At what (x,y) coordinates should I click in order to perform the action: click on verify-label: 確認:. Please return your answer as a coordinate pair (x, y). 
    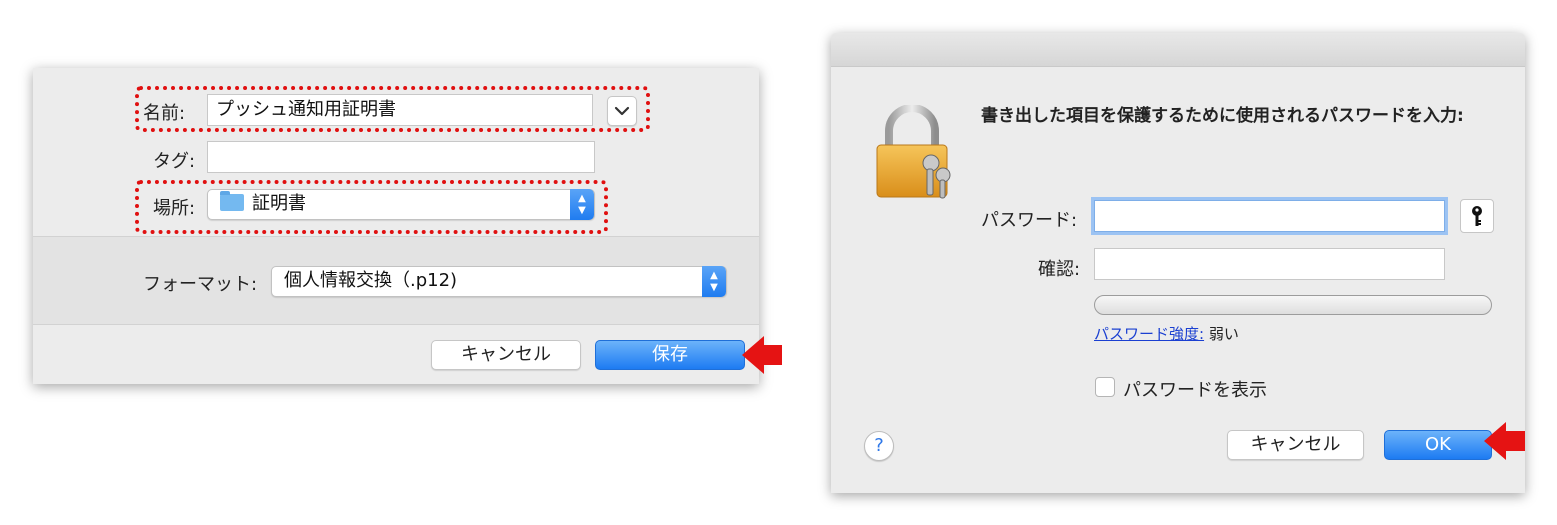
    Looking at the image, I should click on (1059, 269).